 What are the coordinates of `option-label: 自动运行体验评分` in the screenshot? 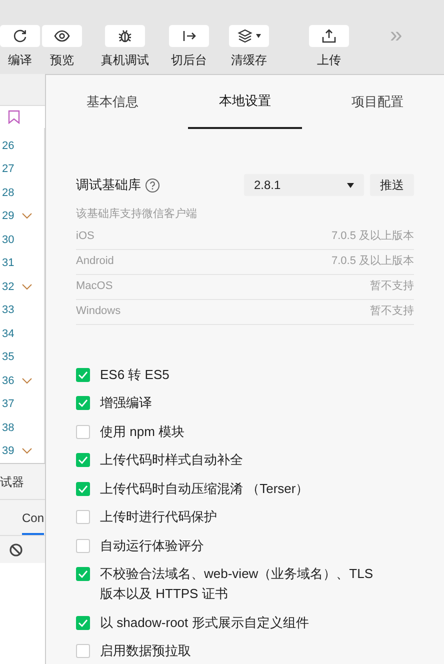 It's located at (152, 545).